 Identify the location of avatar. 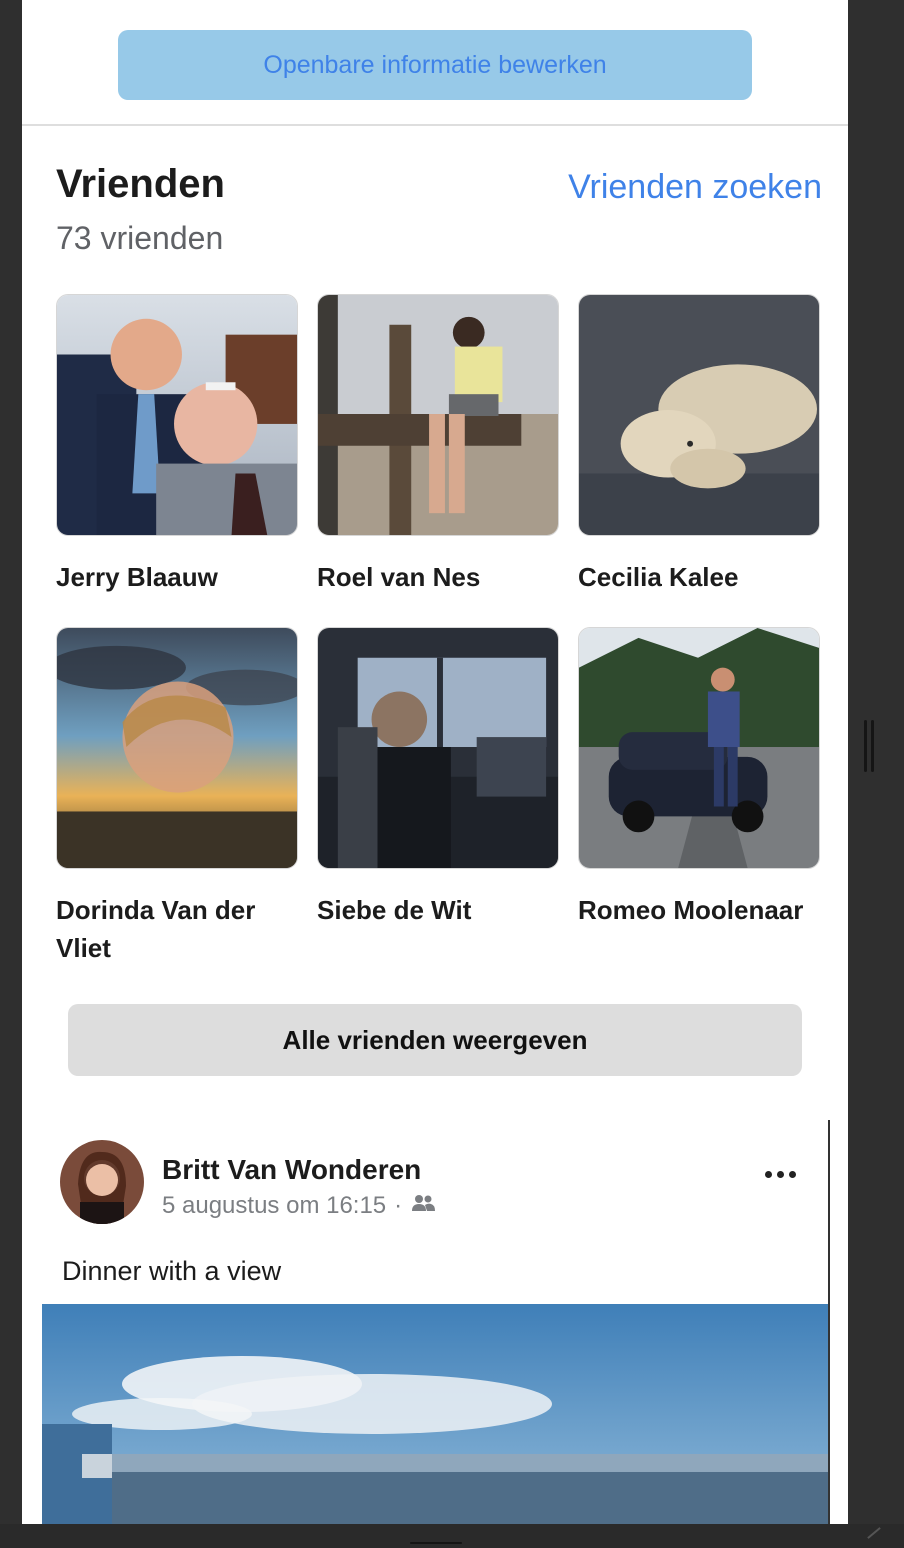
(102, 1182).